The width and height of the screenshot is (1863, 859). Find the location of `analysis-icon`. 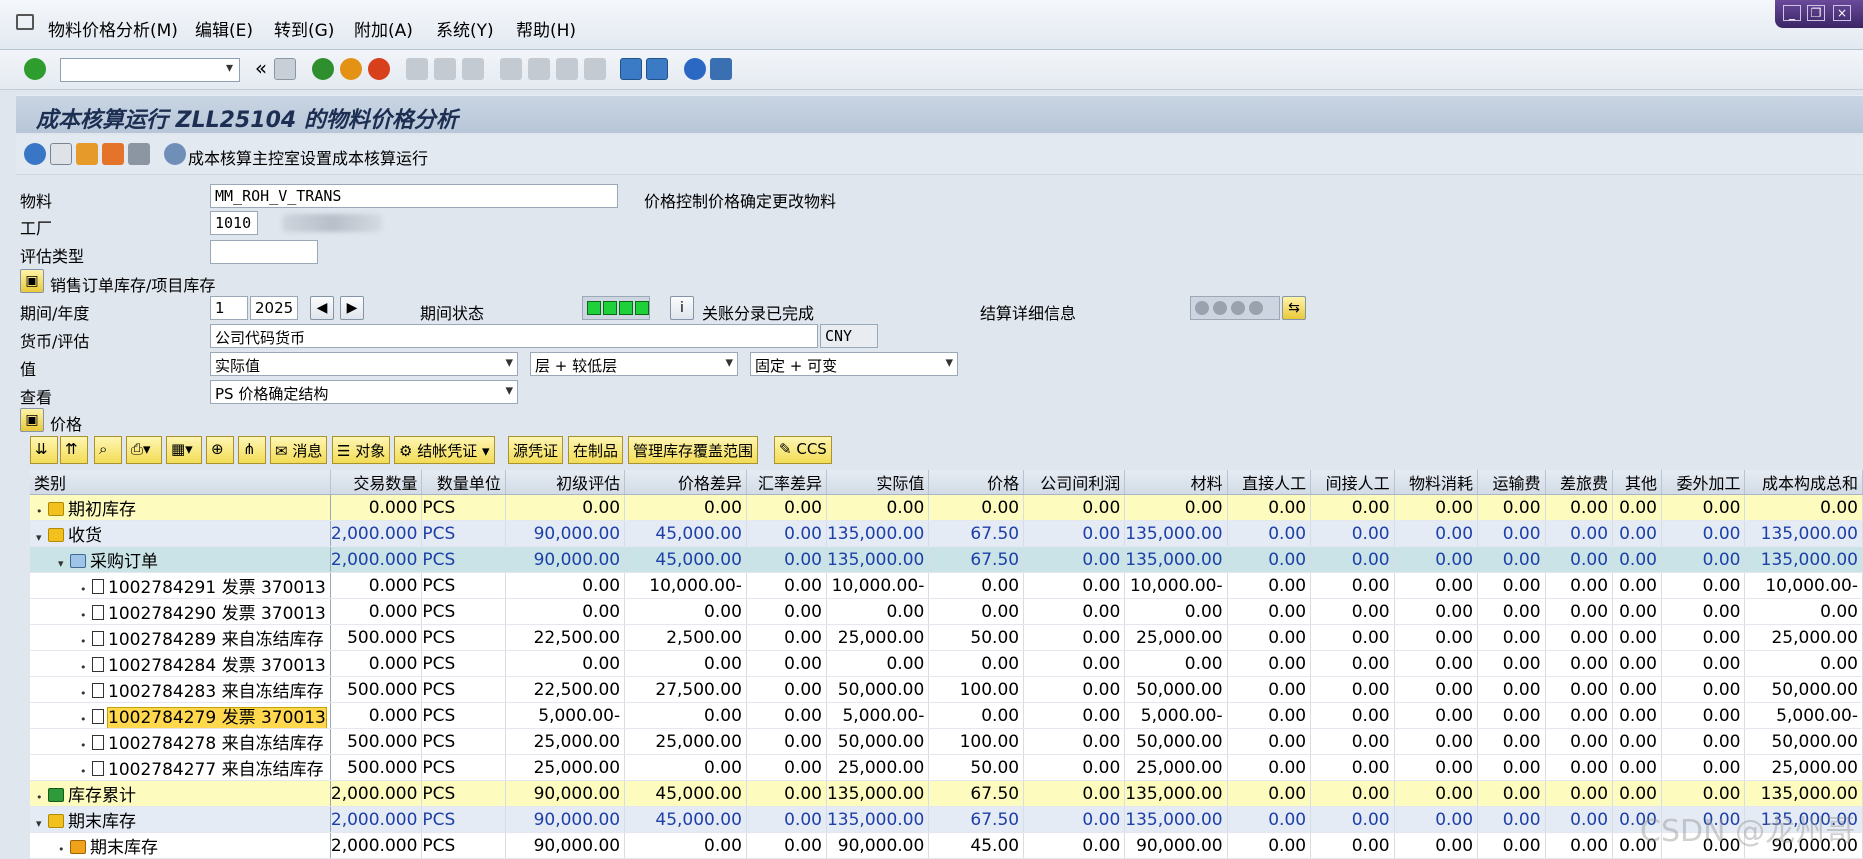

analysis-icon is located at coordinates (175, 154).